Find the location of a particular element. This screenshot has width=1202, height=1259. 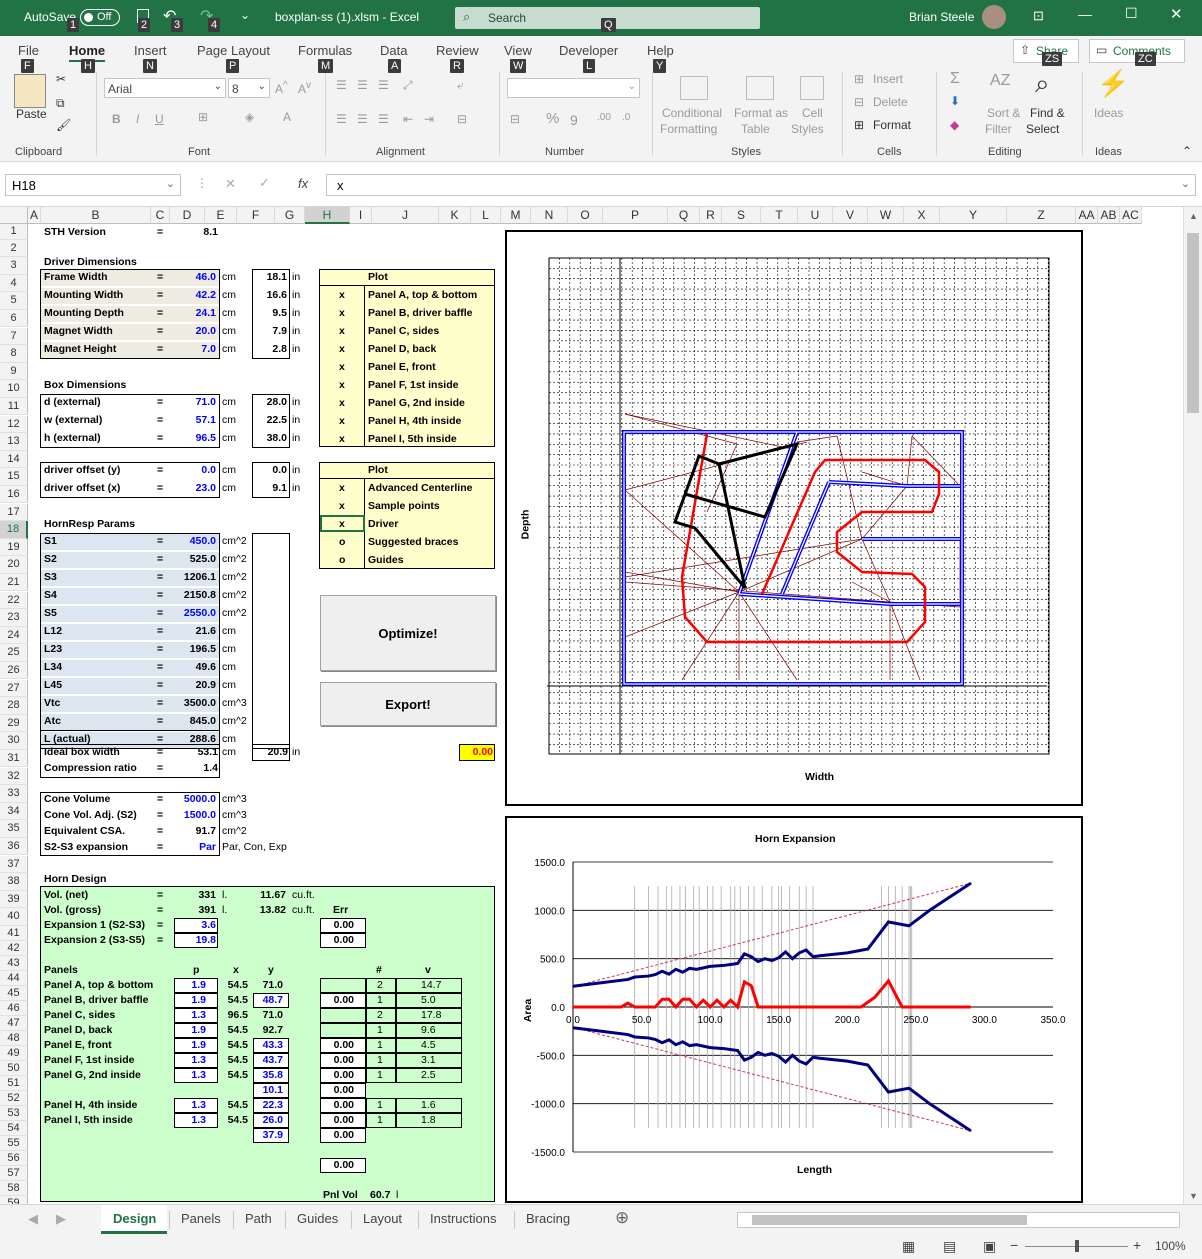

scrollbar-thumb is located at coordinates (1193, 323).